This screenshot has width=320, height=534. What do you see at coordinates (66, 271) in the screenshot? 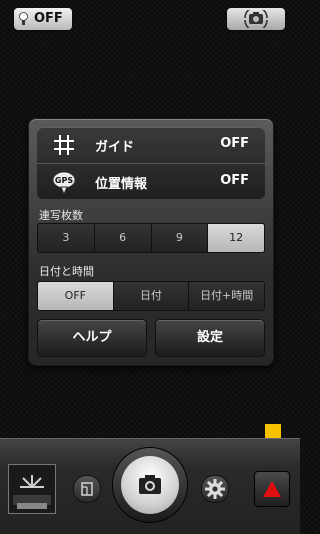
I see `datetime-label: 日付と時間` at bounding box center [66, 271].